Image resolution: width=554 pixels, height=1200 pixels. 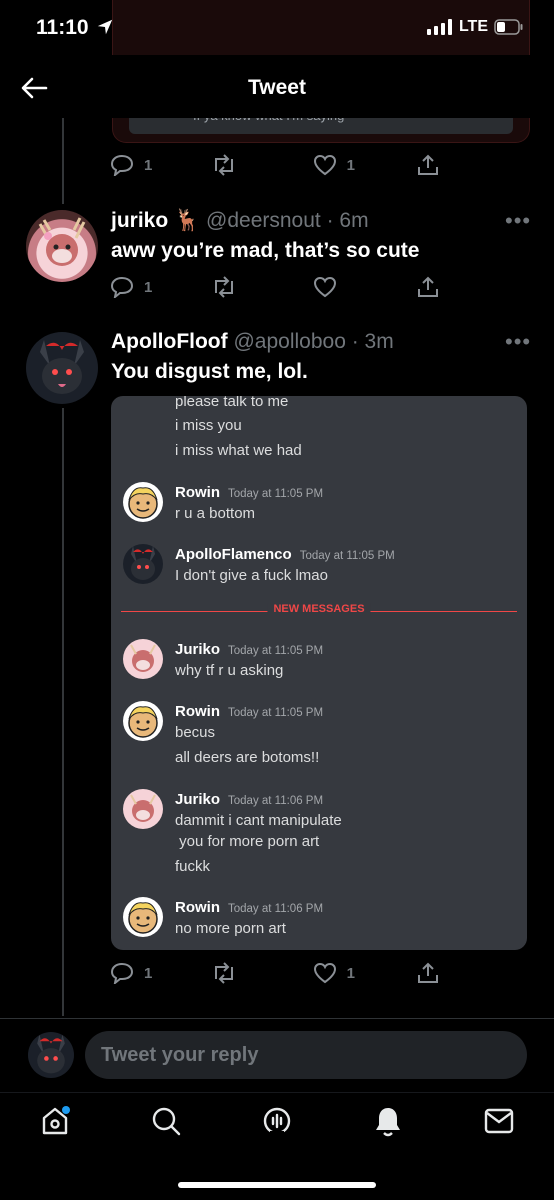 What do you see at coordinates (195, 732) in the screenshot?
I see `chat-line: becus` at bounding box center [195, 732].